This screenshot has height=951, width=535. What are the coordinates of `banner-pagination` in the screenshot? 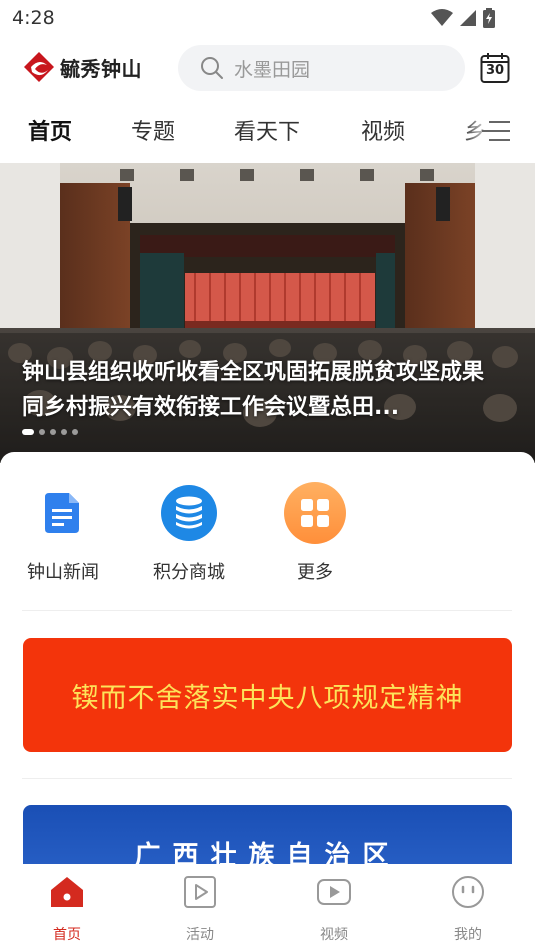 It's located at (50, 432).